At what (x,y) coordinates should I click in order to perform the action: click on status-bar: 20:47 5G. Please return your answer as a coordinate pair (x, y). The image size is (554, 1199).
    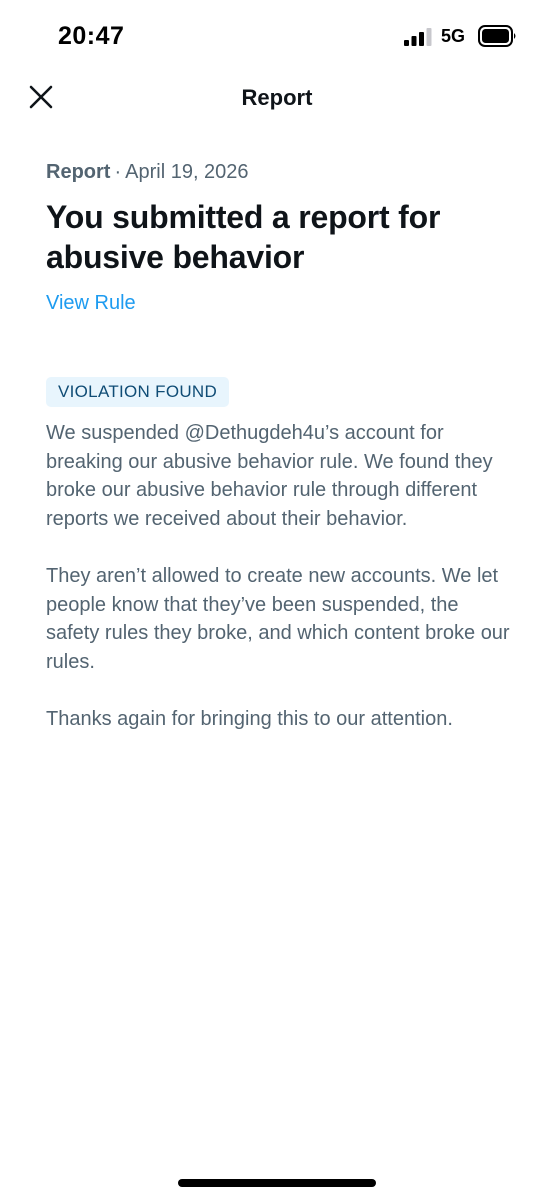
    Looking at the image, I should click on (277, 35).